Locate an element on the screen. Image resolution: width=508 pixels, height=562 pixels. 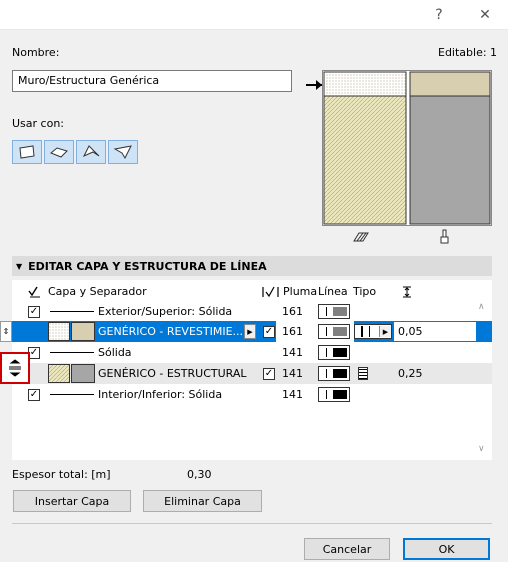
fill-swatch-structure is located at coordinates (83, 373).